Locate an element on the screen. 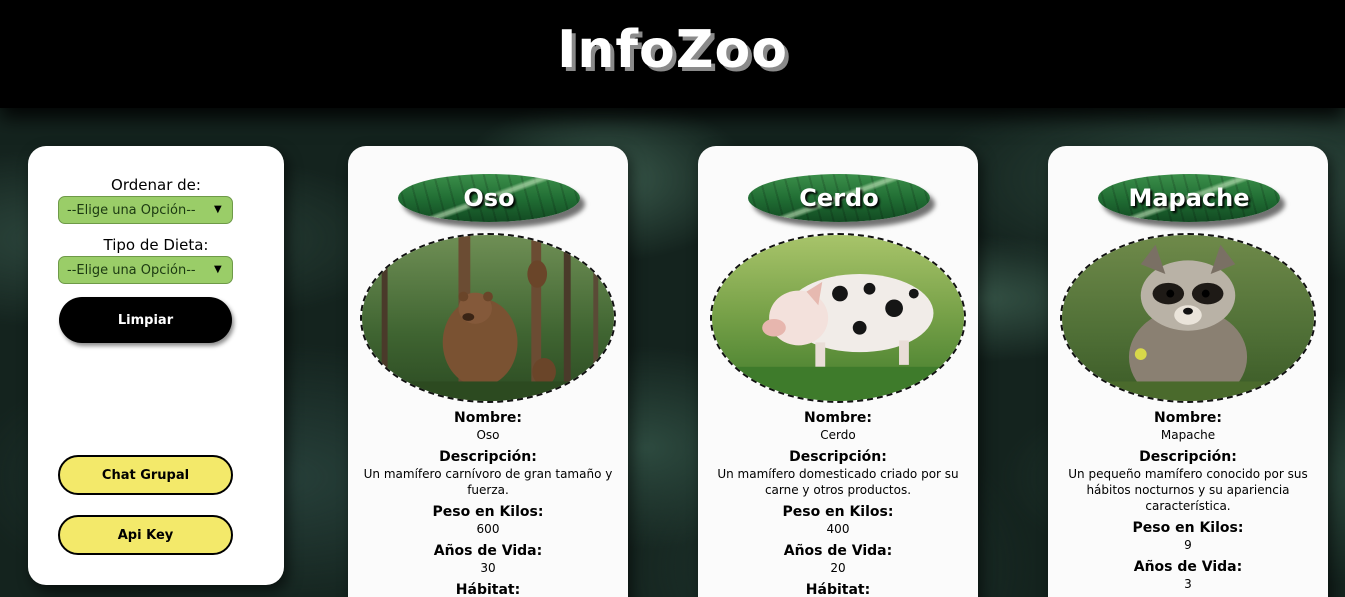 The width and height of the screenshot is (1345, 597). field-weight: Peso en Kilos: 400 is located at coordinates (838, 520).